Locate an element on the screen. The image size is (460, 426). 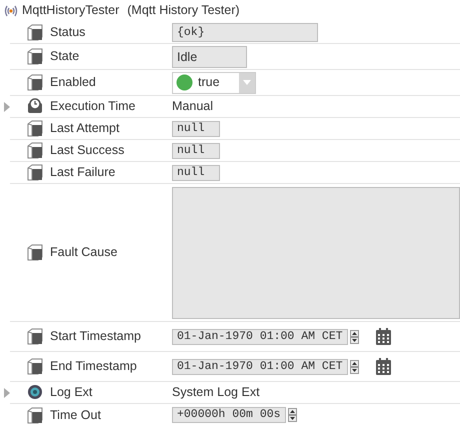
property-label: Enabled is located at coordinates (73, 83).